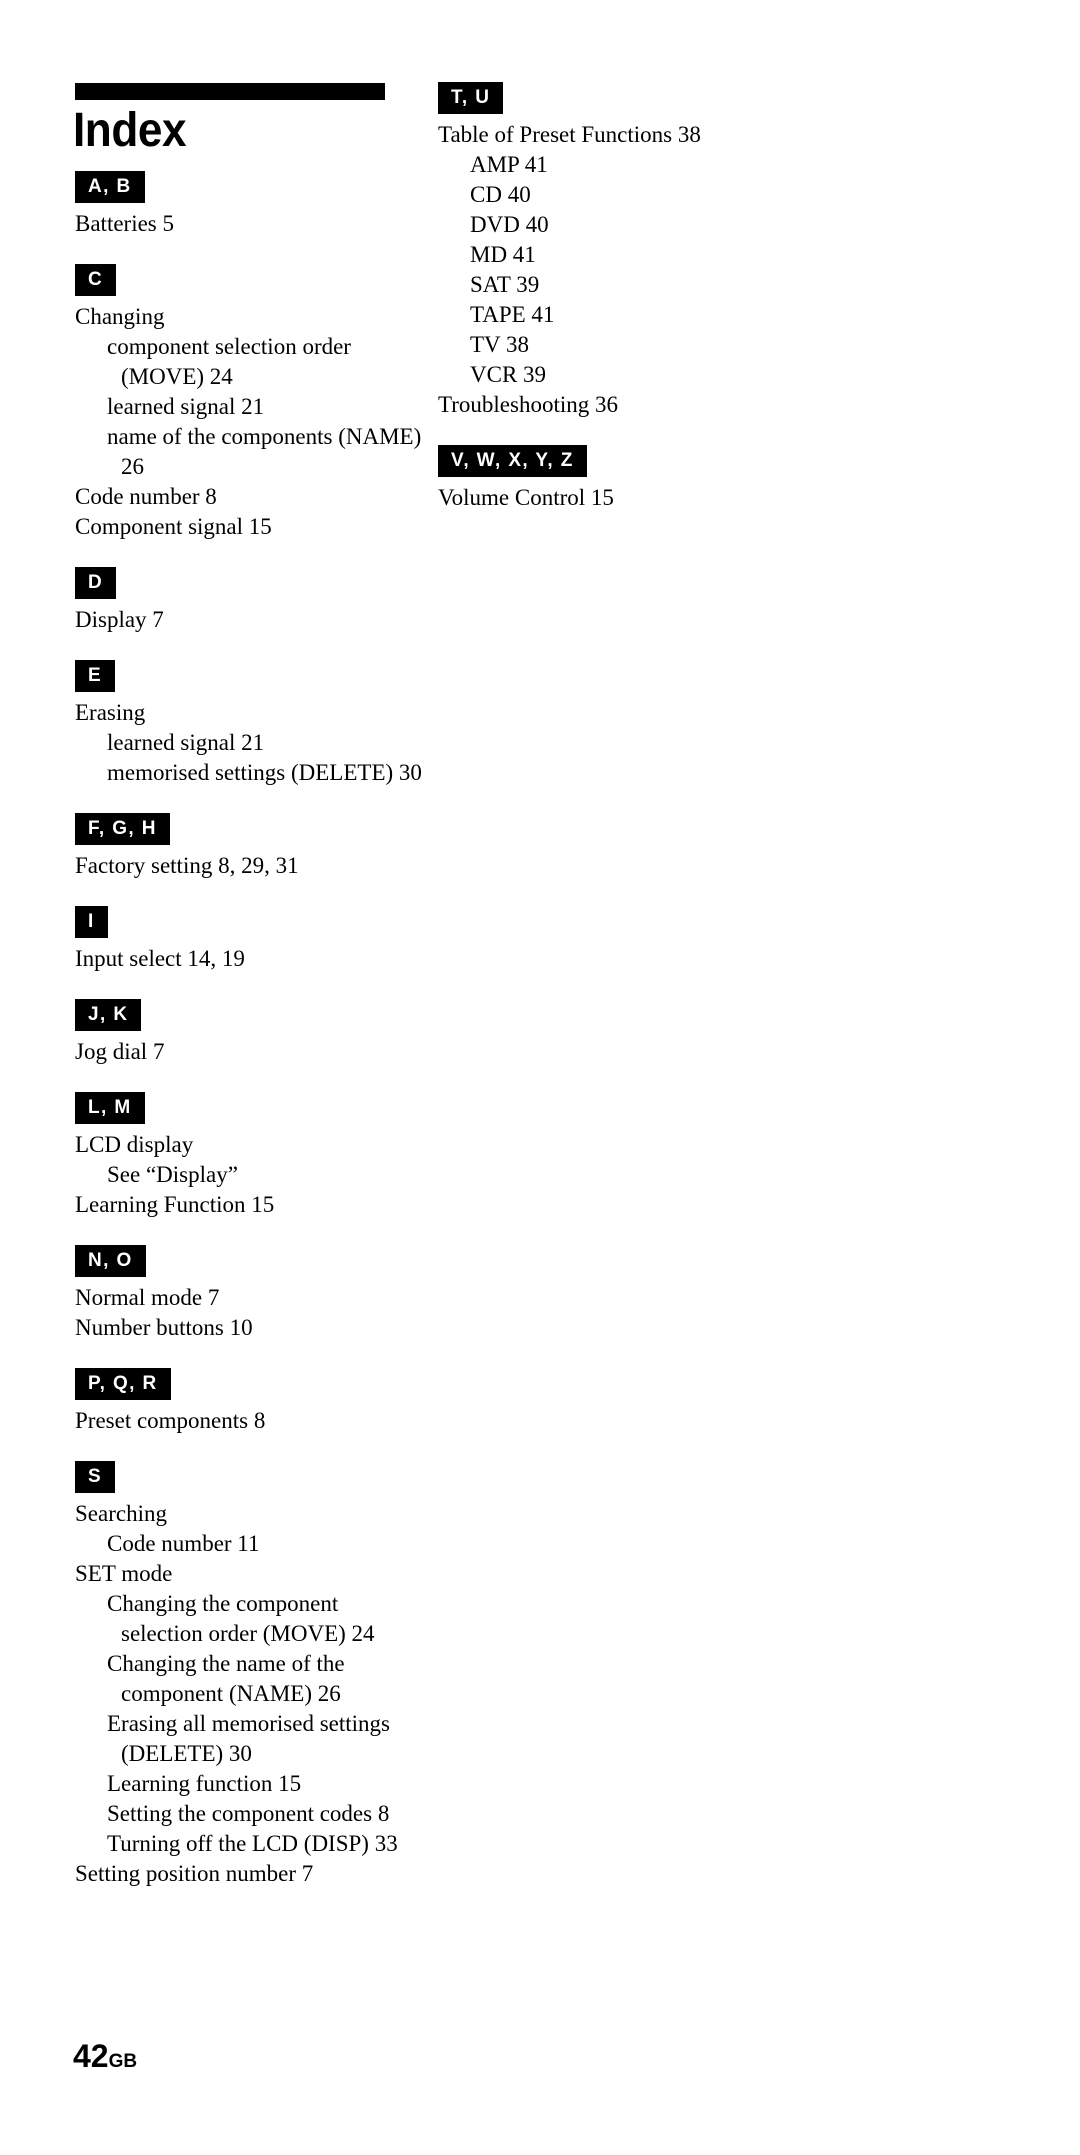 The width and height of the screenshot is (1080, 2155). What do you see at coordinates (91, 2056) in the screenshot?
I see `page-number: 42` at bounding box center [91, 2056].